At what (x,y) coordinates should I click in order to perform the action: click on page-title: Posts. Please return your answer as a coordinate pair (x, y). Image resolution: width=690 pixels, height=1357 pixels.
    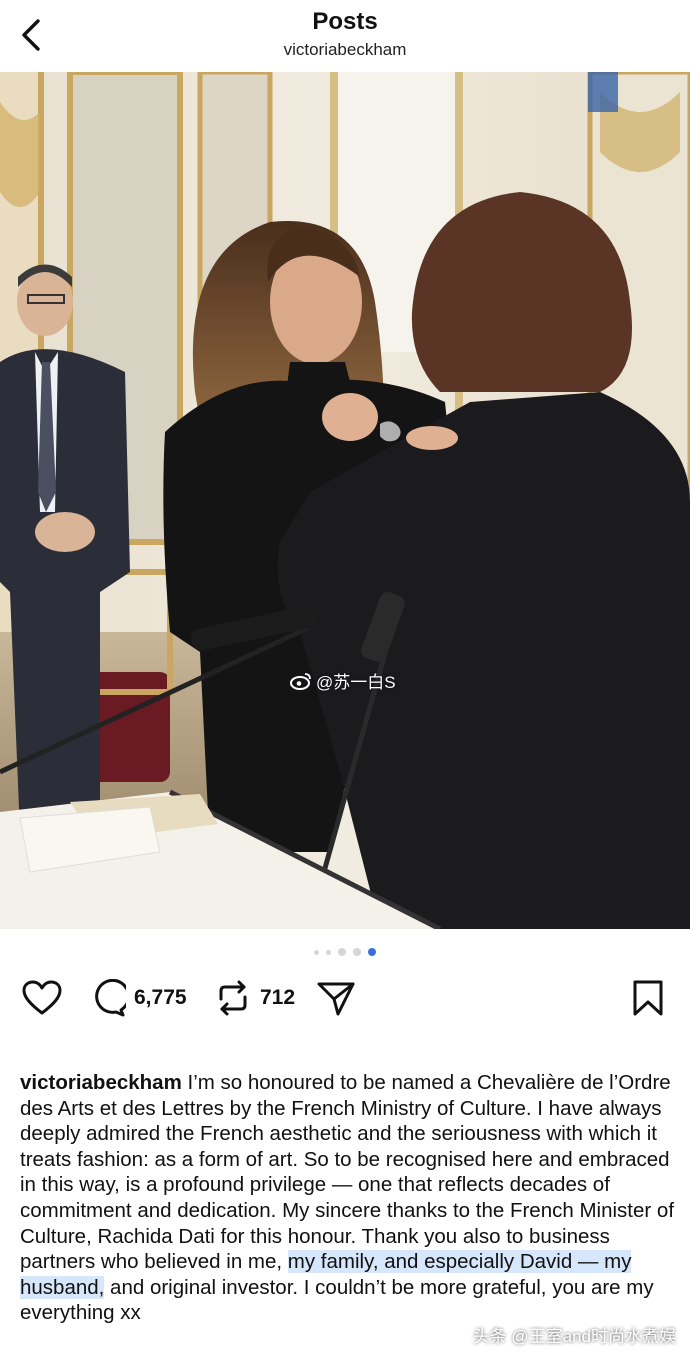
    Looking at the image, I should click on (345, 21).